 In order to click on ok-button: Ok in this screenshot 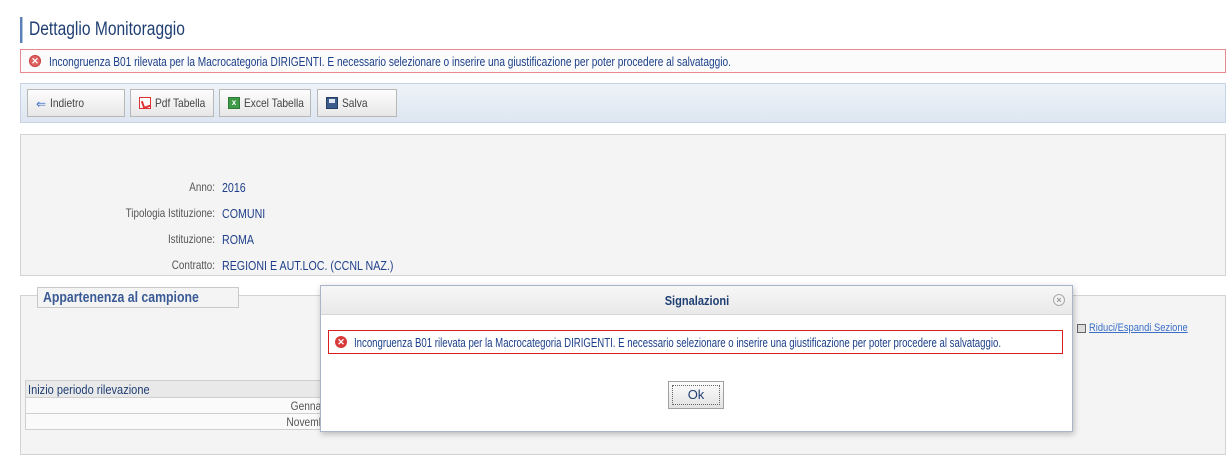, I will do `click(696, 395)`.